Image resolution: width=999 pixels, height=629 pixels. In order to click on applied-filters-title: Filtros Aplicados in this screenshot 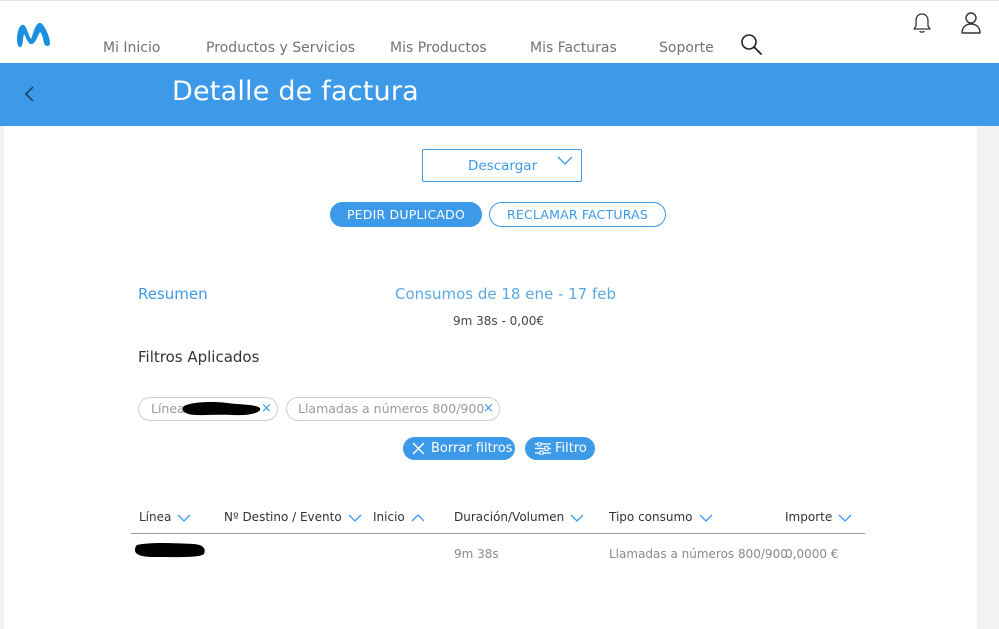, I will do `click(199, 357)`.